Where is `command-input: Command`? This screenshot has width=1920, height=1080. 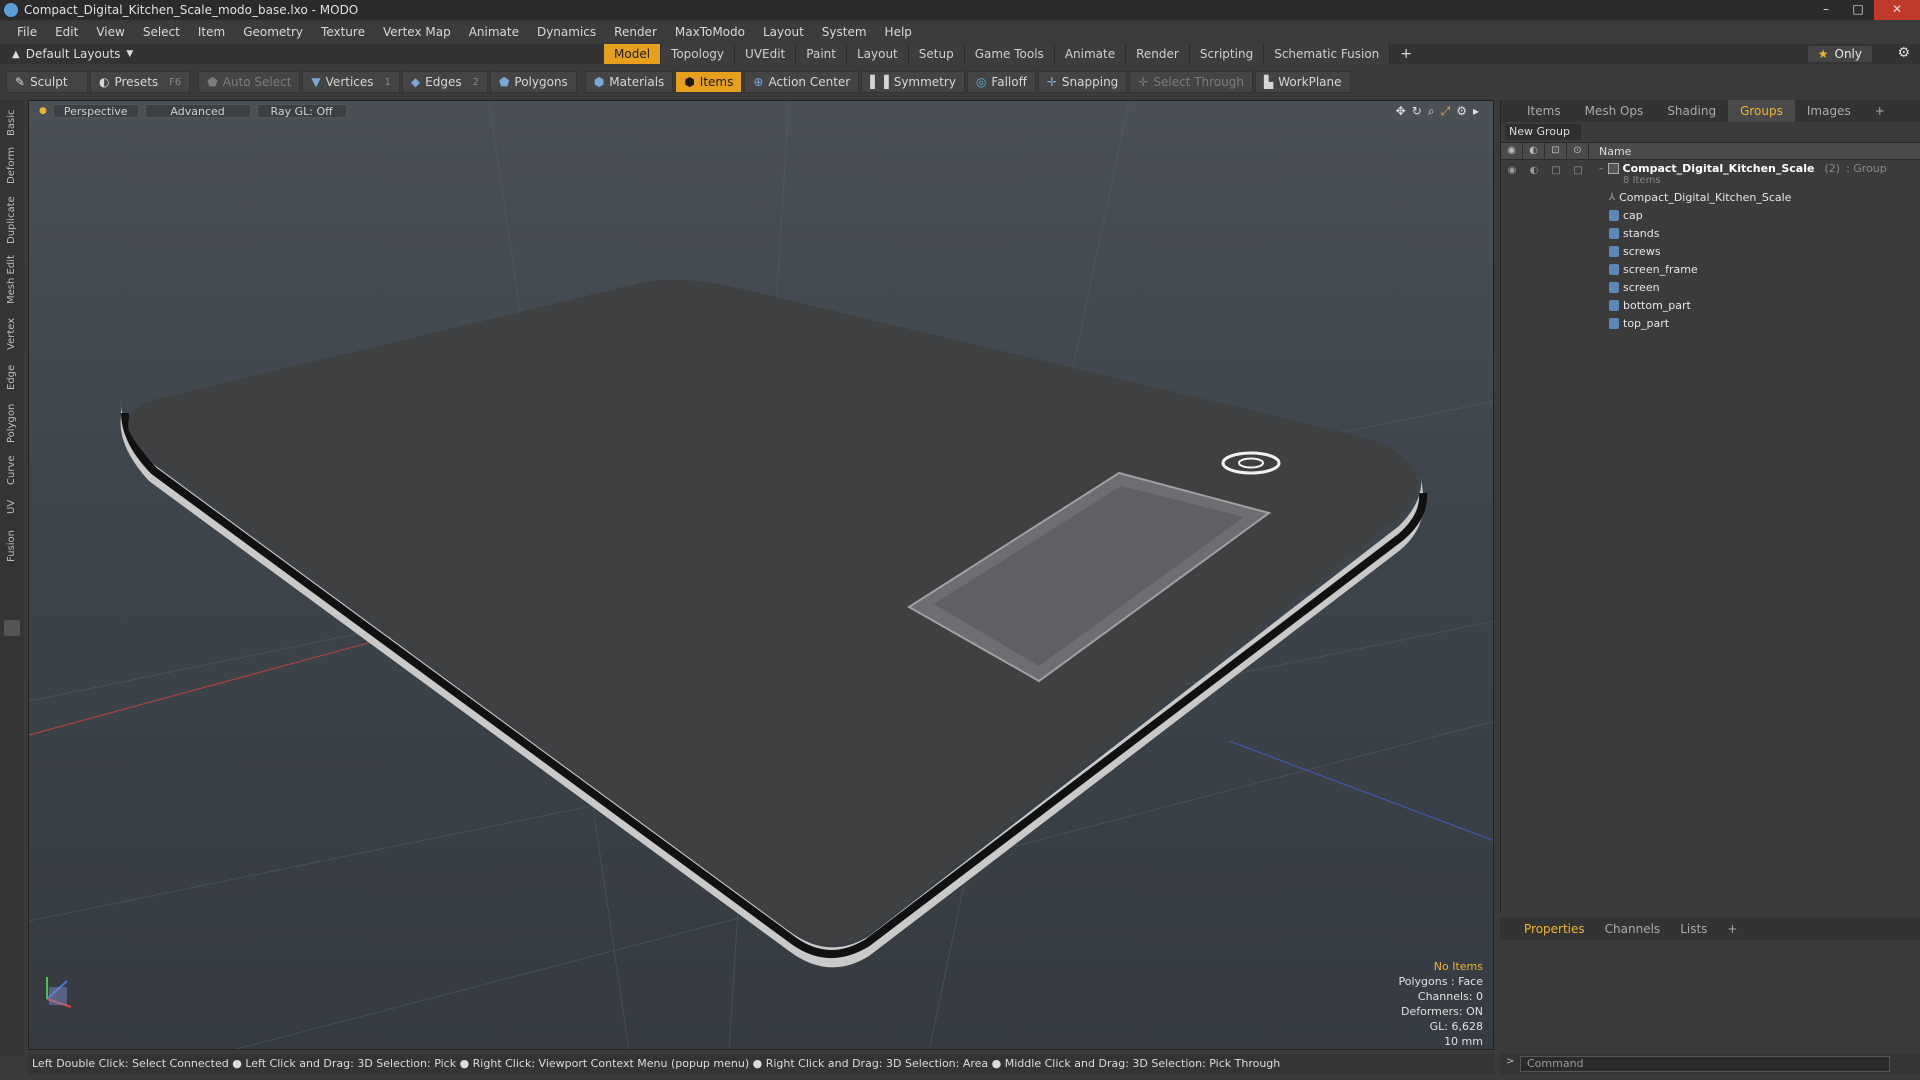 command-input: Command is located at coordinates (1705, 1064).